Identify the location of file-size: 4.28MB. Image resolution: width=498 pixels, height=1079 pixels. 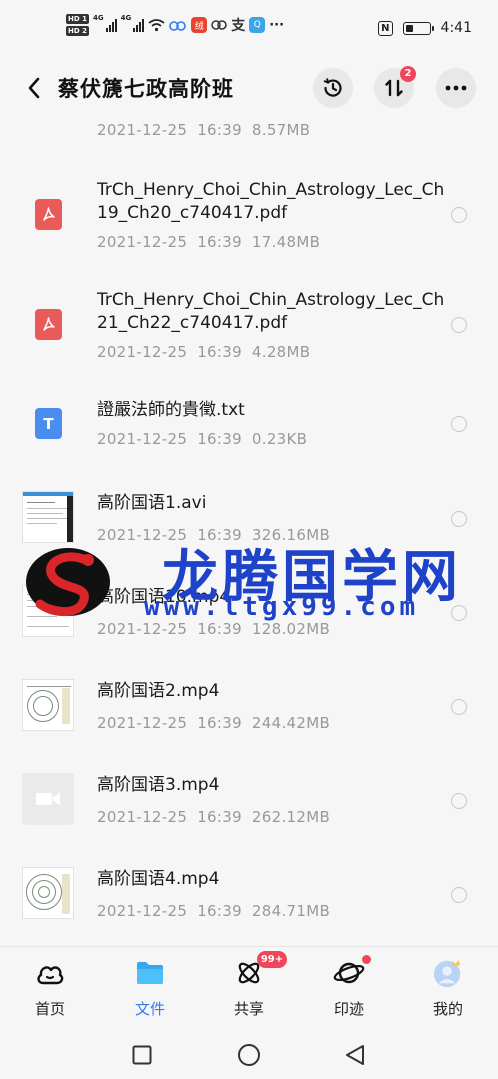
(281, 352).